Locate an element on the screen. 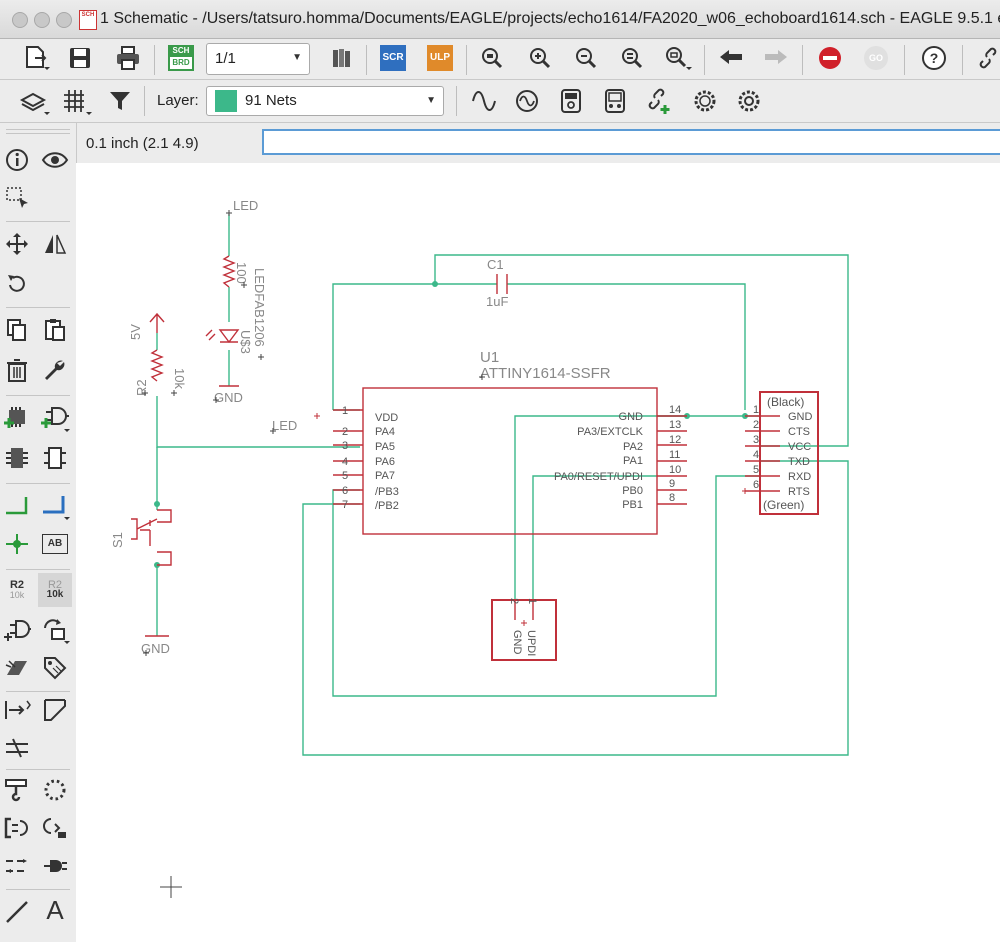  pin-swap-icon is located at coordinates (17, 710).